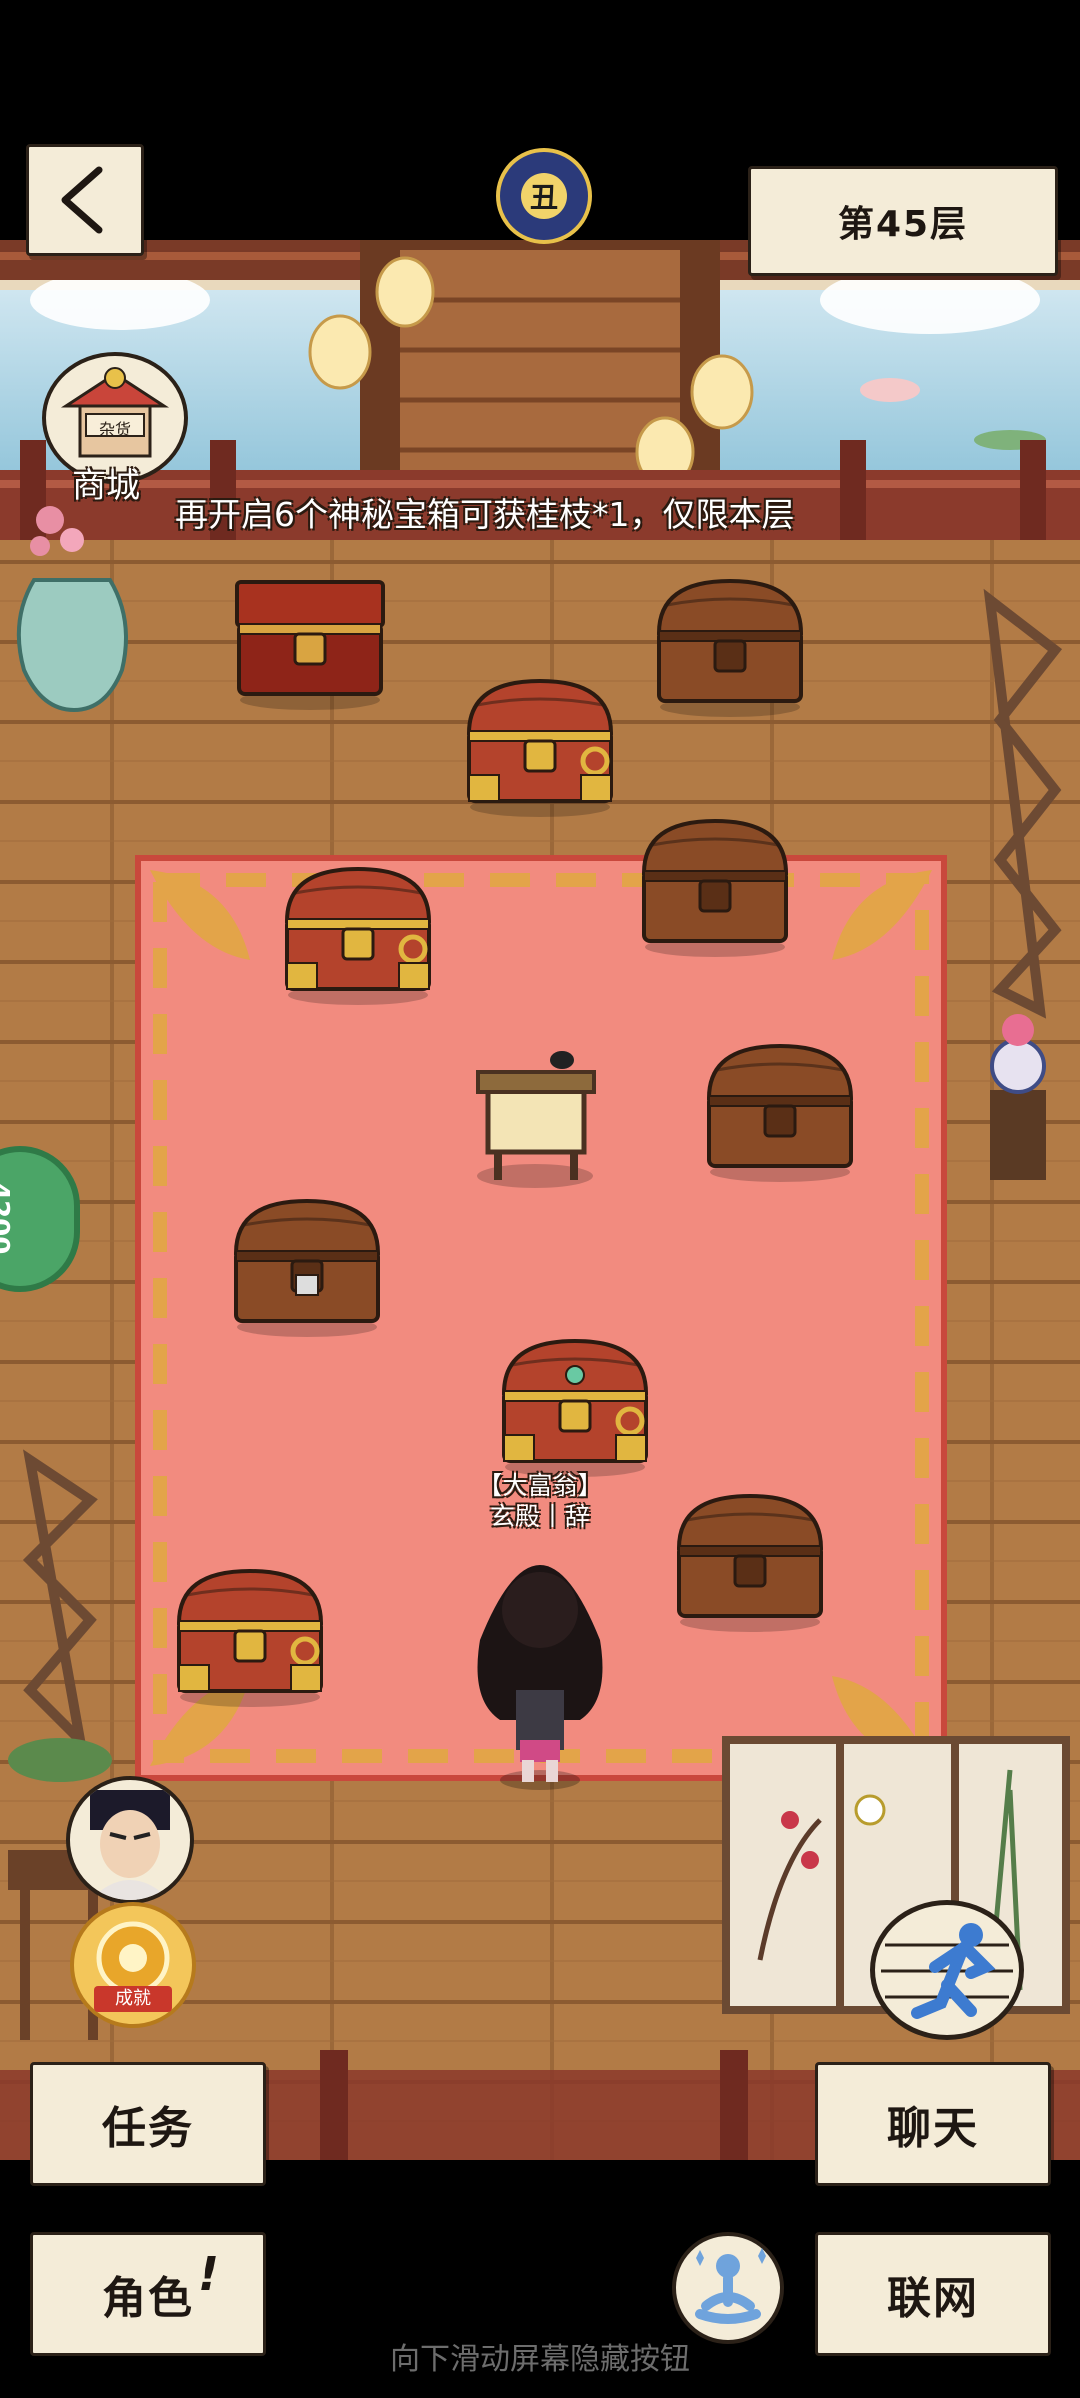 This screenshot has height=2398, width=1080. Describe the element at coordinates (130, 1845) in the screenshot. I see `companion-portrait-icon` at that location.